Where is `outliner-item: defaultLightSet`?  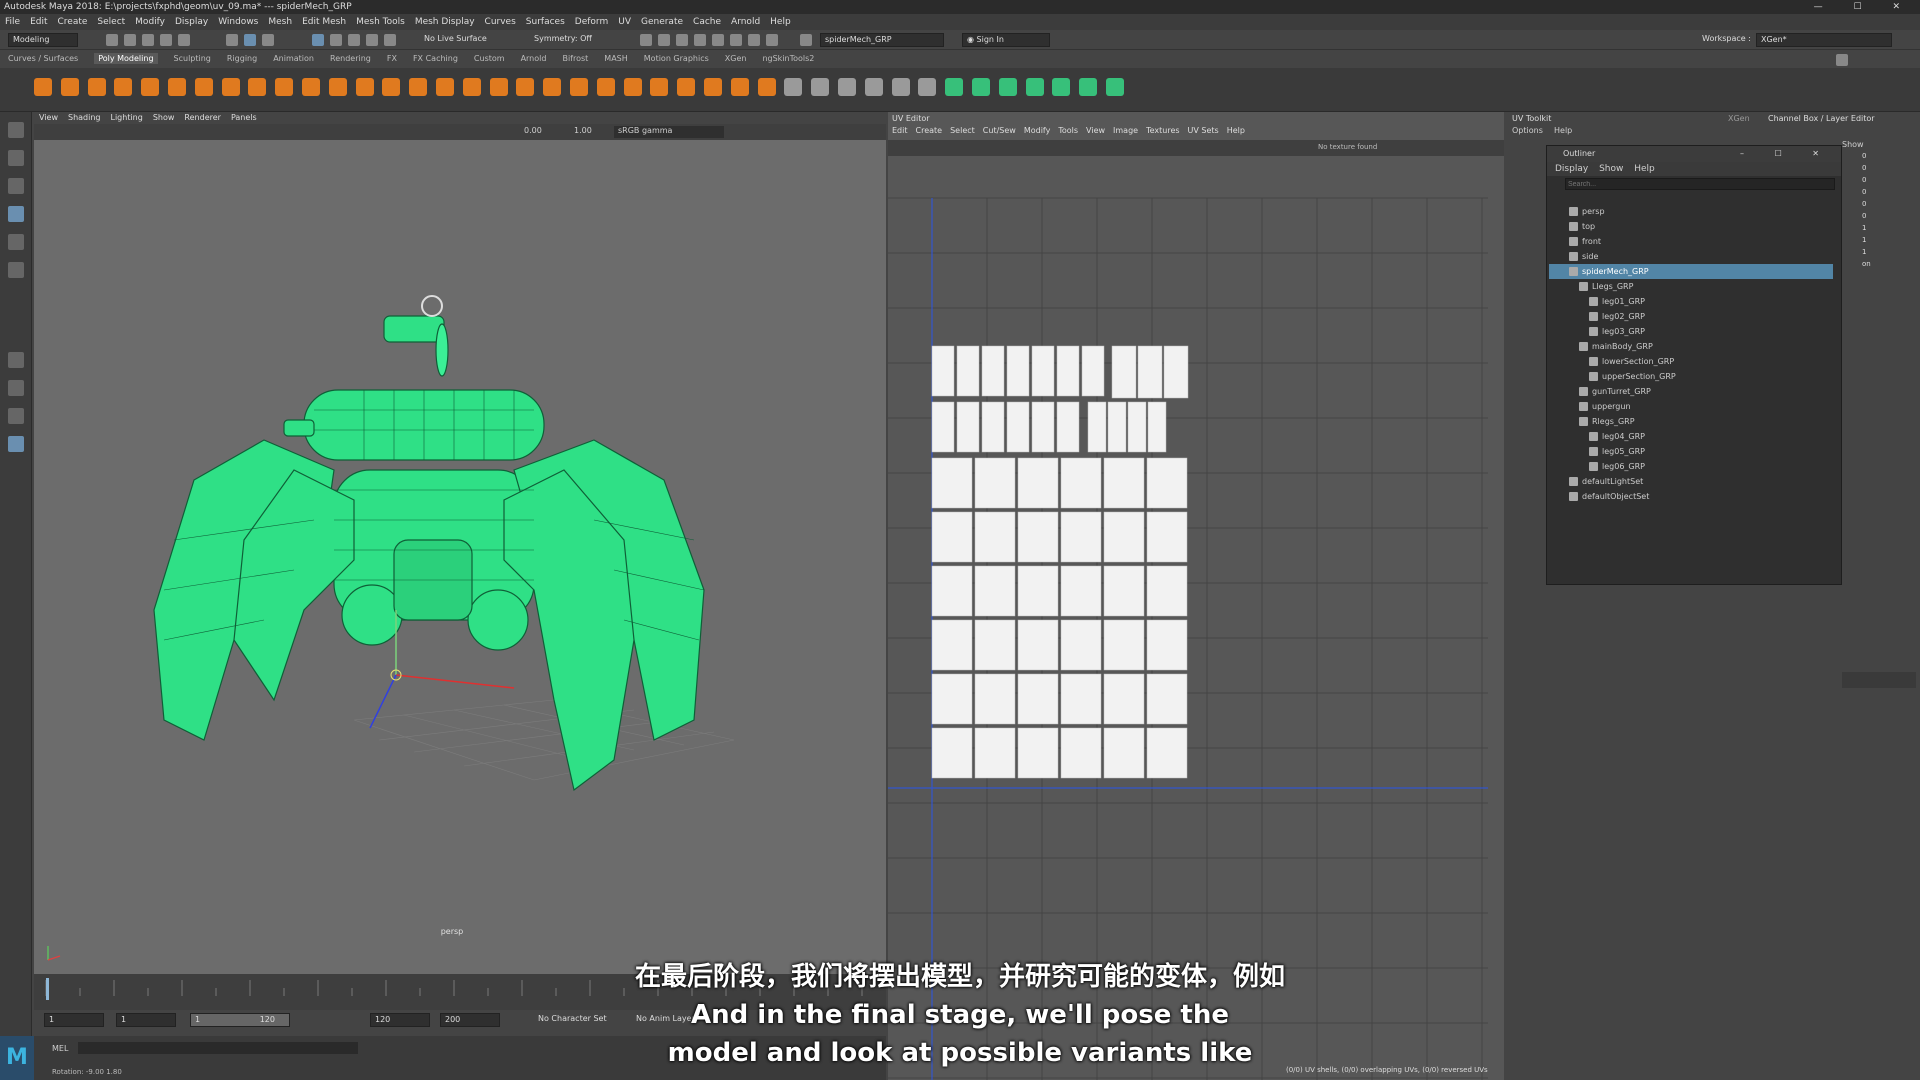
outliner-item: defaultLightSet is located at coordinates (1691, 481).